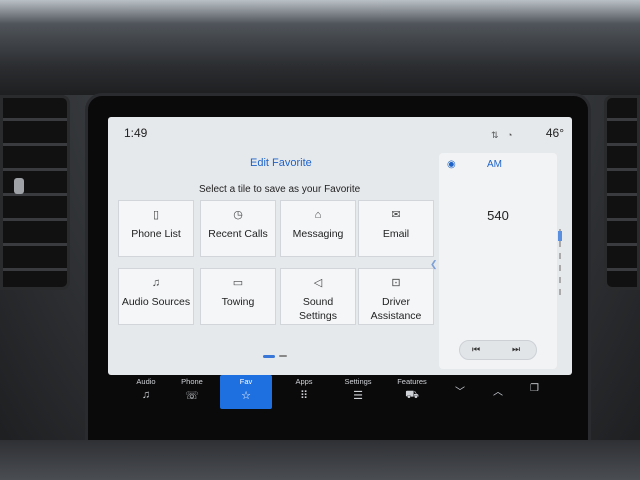 The width and height of the screenshot is (640, 480). I want to click on nav-audio: Audio ♫, so click(146, 392).